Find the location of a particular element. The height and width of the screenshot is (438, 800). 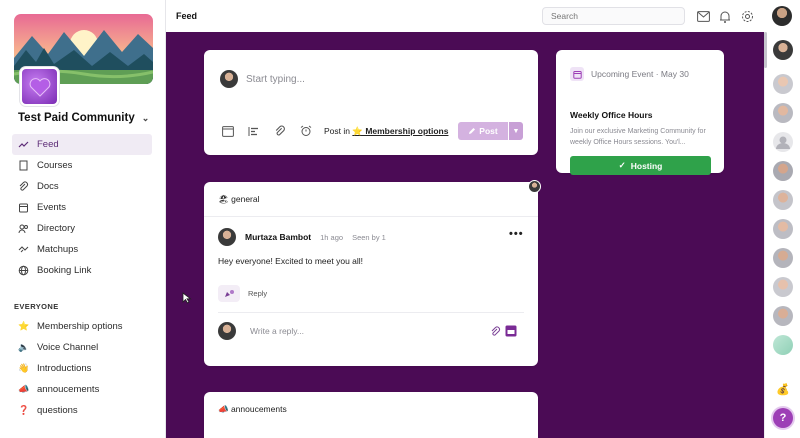

post-in-prefix: Post in is located at coordinates (337, 131).